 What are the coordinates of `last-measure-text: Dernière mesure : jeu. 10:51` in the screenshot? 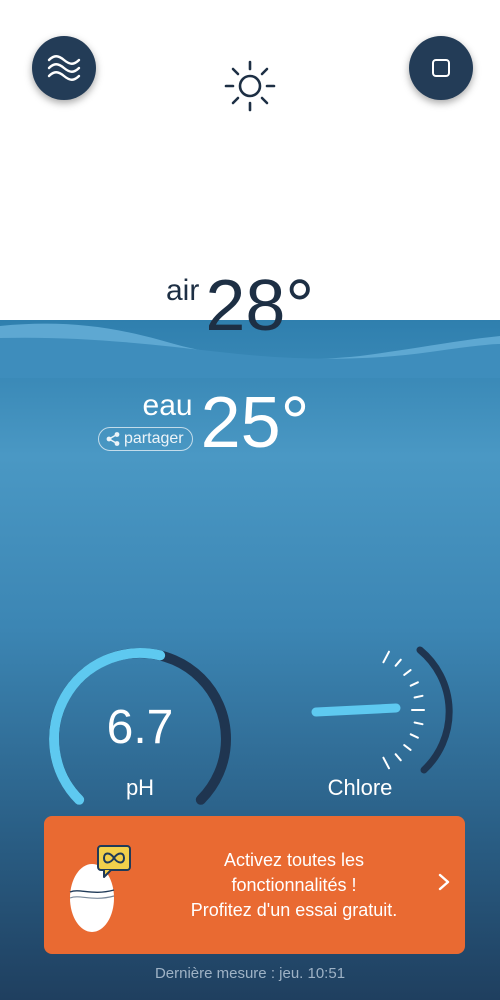 It's located at (250, 973).